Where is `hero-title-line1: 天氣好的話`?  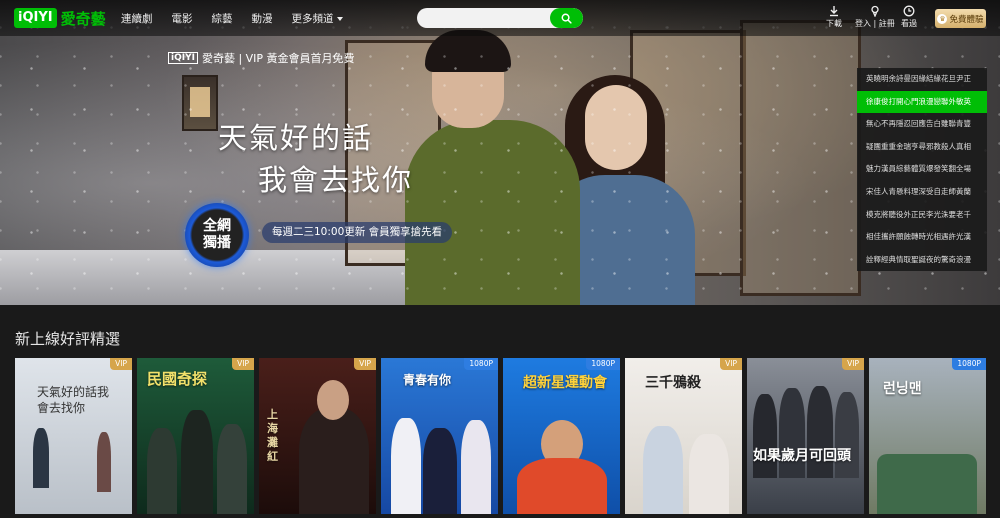 hero-title-line1: 天氣好的話 is located at coordinates (296, 138).